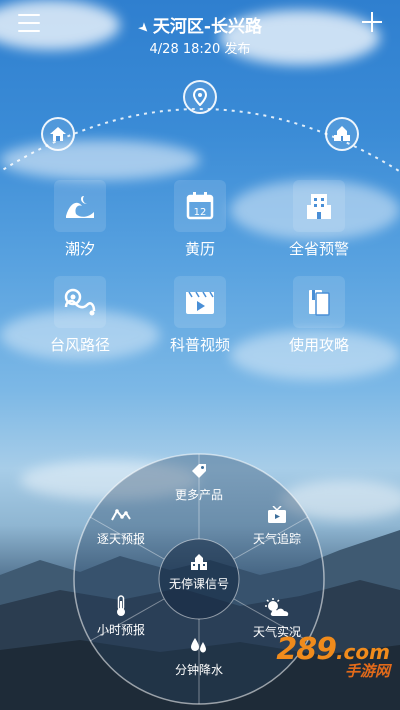 Image resolution: width=400 pixels, height=710 pixels. What do you see at coordinates (199, 249) in the screenshot?
I see `grid-label: 黄历` at bounding box center [199, 249].